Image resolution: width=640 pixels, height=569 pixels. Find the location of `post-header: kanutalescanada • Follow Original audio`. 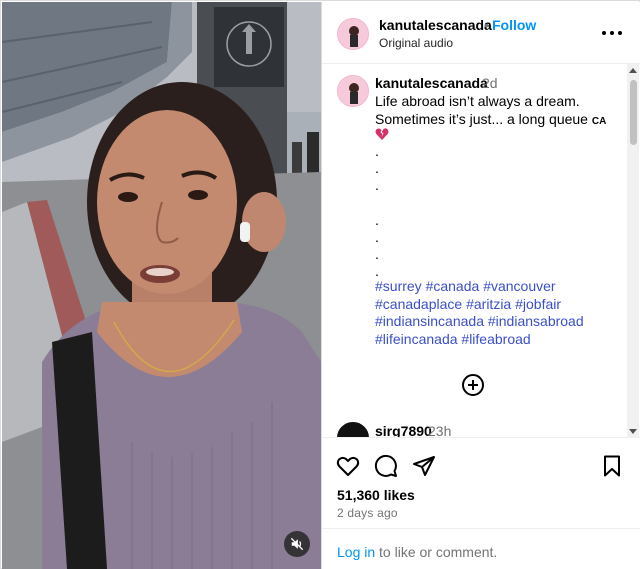

post-header: kanutalescanada • Follow Original audio is located at coordinates (481, 33).